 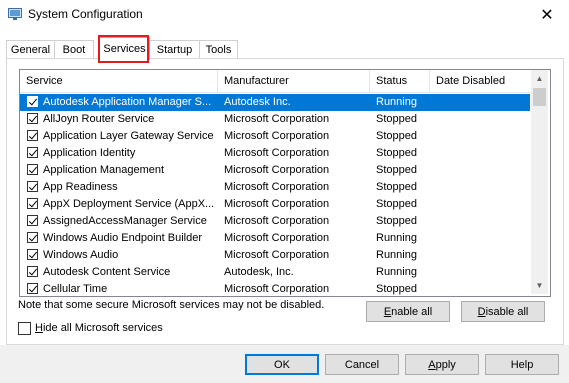 I want to click on service-name: AllJoyn Router Service, so click(x=99, y=119).